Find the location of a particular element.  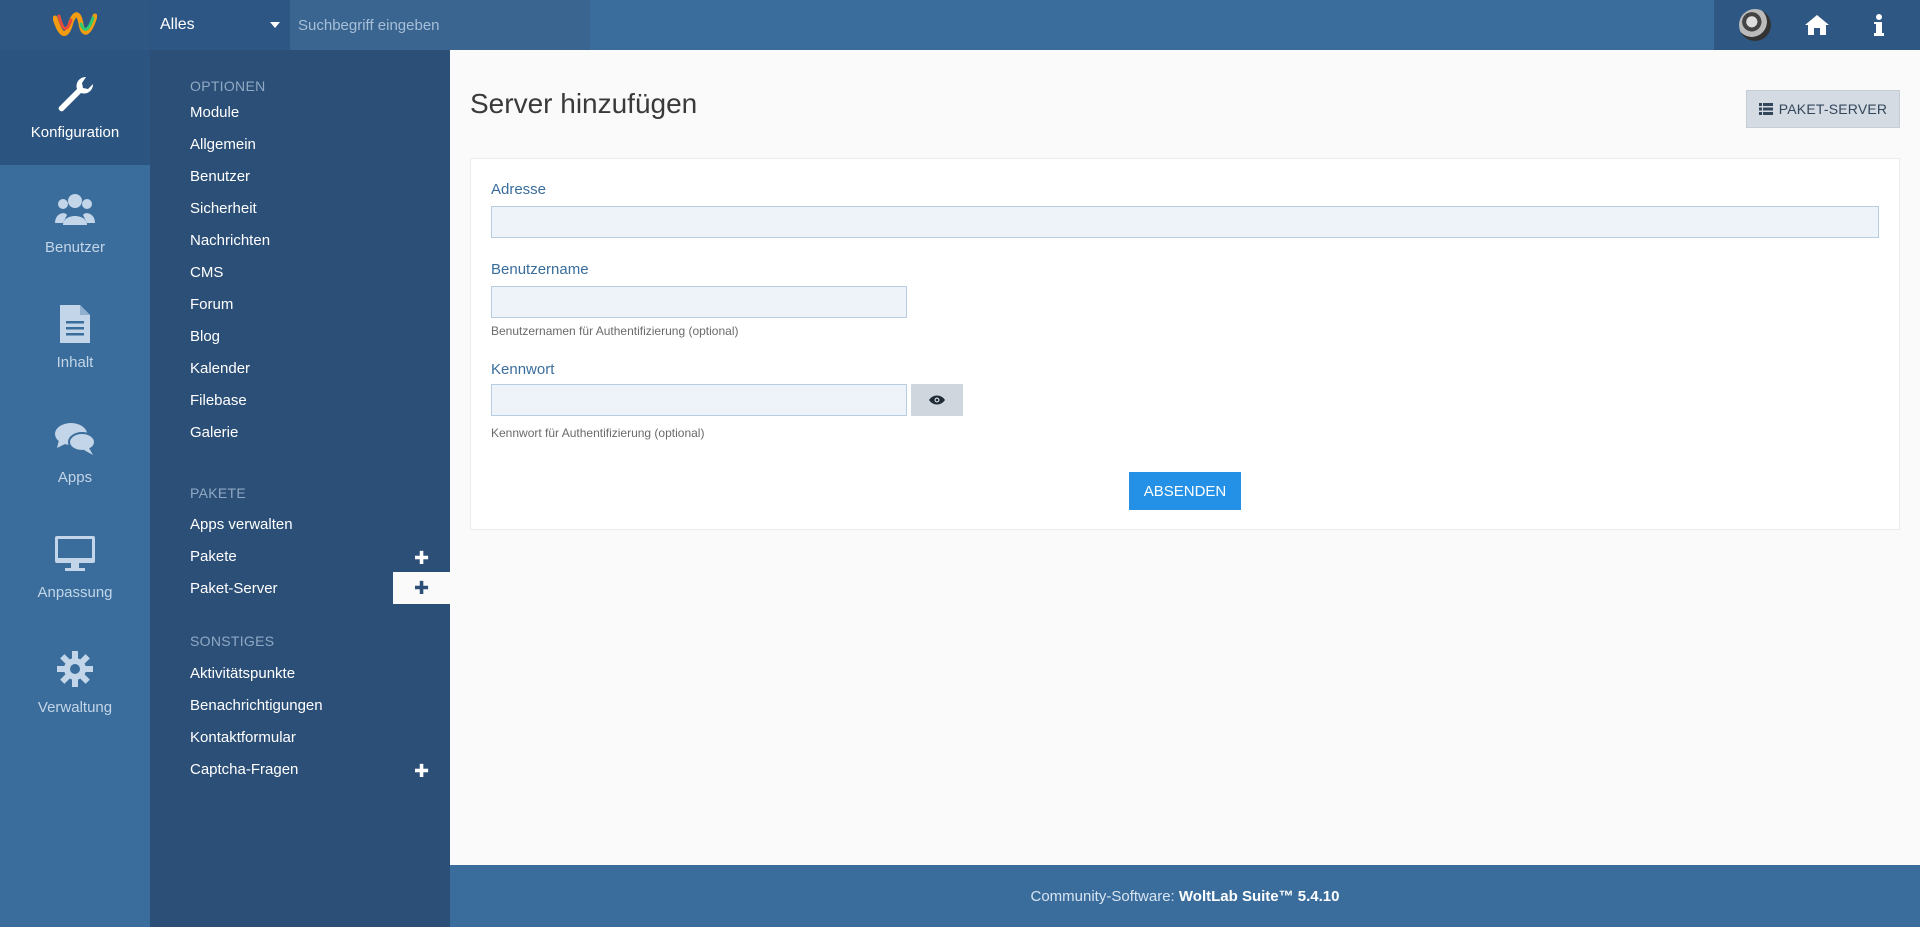

app-logo is located at coordinates (75, 25).